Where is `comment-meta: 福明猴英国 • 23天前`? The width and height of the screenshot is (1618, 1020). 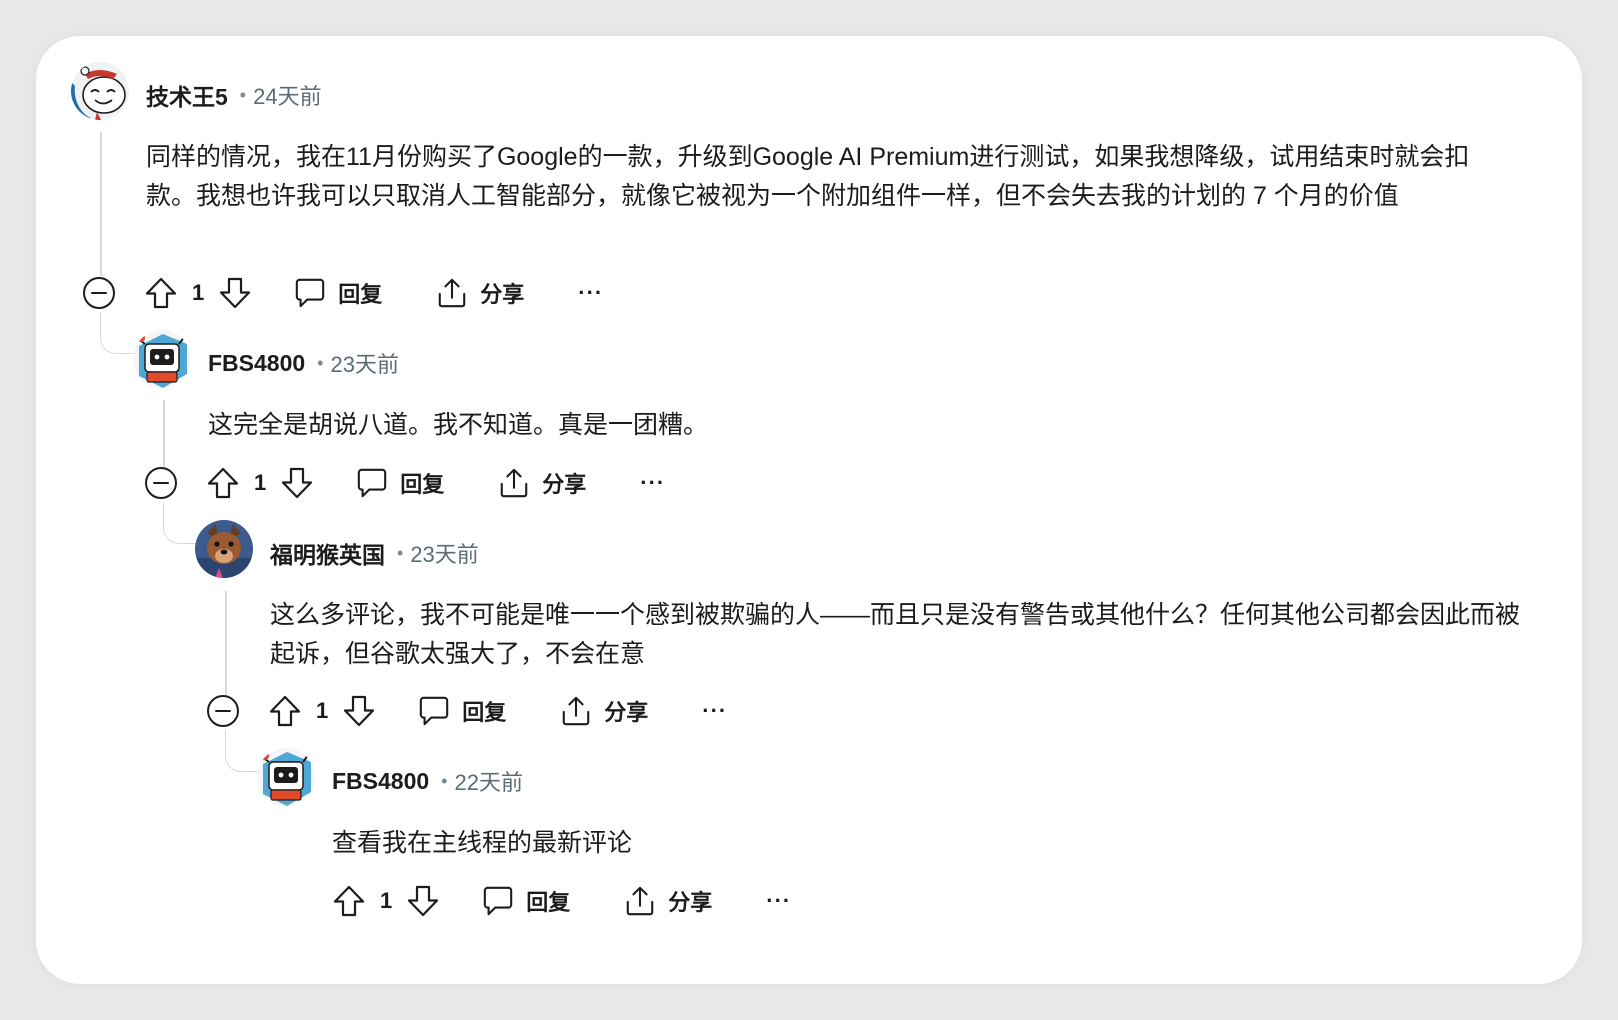 comment-meta: 福明猴英国 • 23天前 is located at coordinates (374, 553).